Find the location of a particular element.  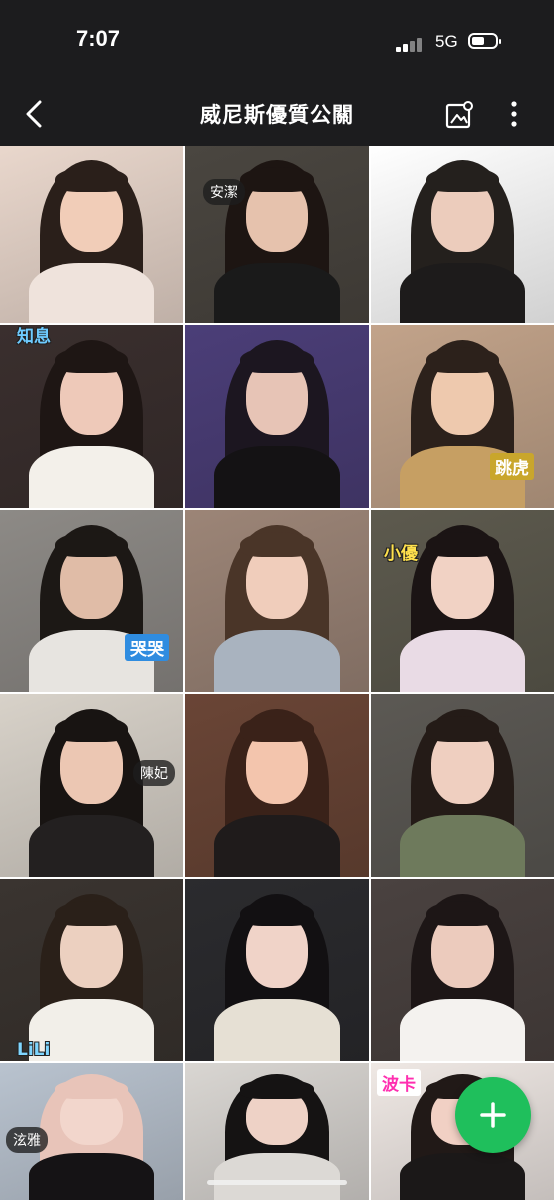

photo-sticker-text: 跳虎 is located at coordinates (512, 466).